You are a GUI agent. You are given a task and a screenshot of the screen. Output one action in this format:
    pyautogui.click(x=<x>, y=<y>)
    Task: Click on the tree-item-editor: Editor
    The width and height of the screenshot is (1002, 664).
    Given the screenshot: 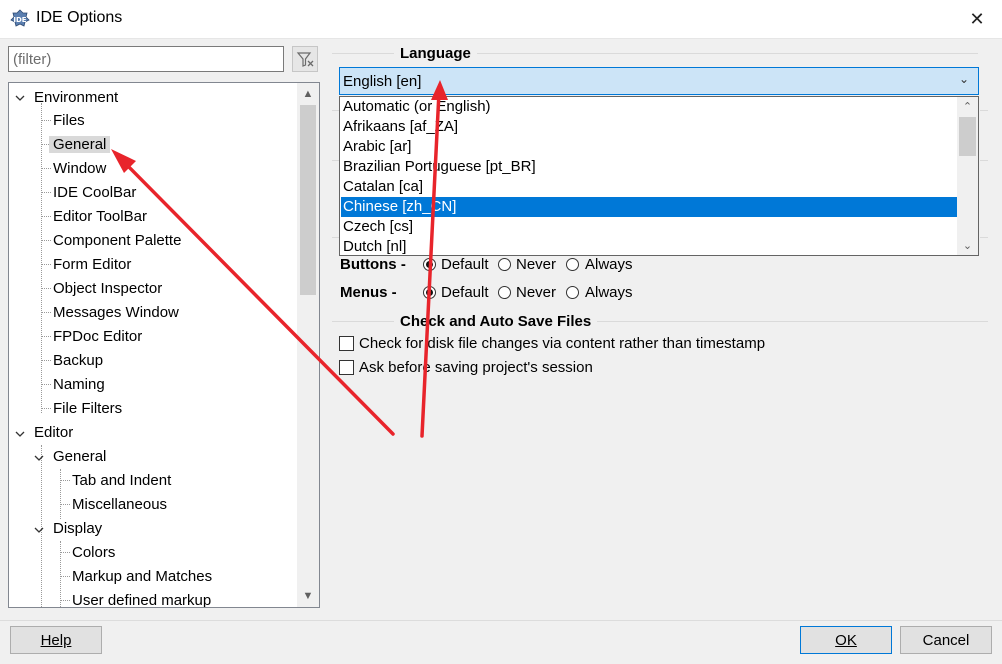 What is the action you would take?
    pyautogui.click(x=53, y=433)
    